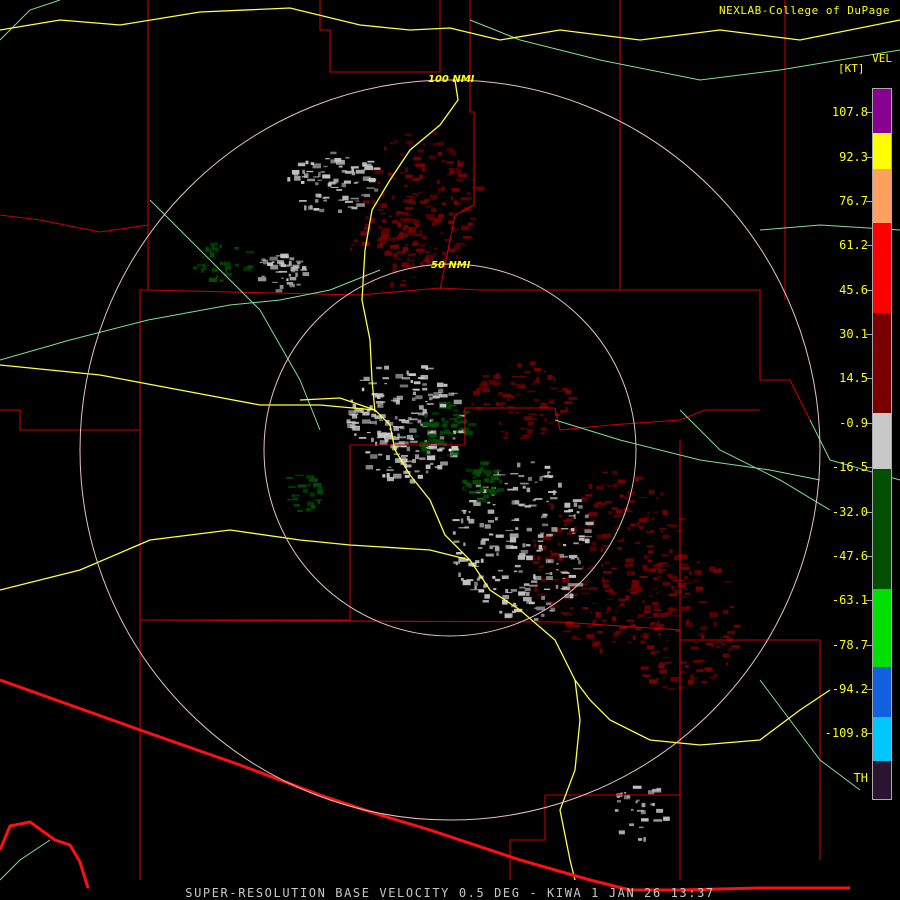 The width and height of the screenshot is (900, 900). Describe the element at coordinates (882, 363) in the screenshot. I see `legend-swatch-darkred` at that location.